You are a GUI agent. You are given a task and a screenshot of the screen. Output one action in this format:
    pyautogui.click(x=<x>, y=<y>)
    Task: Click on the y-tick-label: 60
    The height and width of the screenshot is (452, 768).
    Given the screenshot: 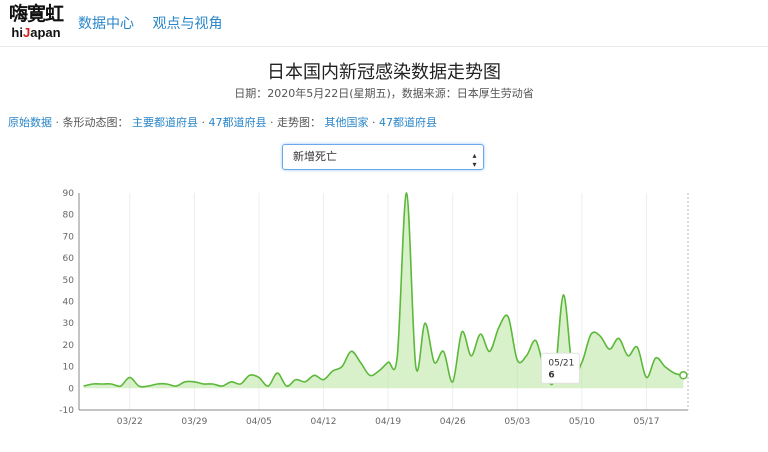 What is the action you would take?
    pyautogui.click(x=69, y=259)
    